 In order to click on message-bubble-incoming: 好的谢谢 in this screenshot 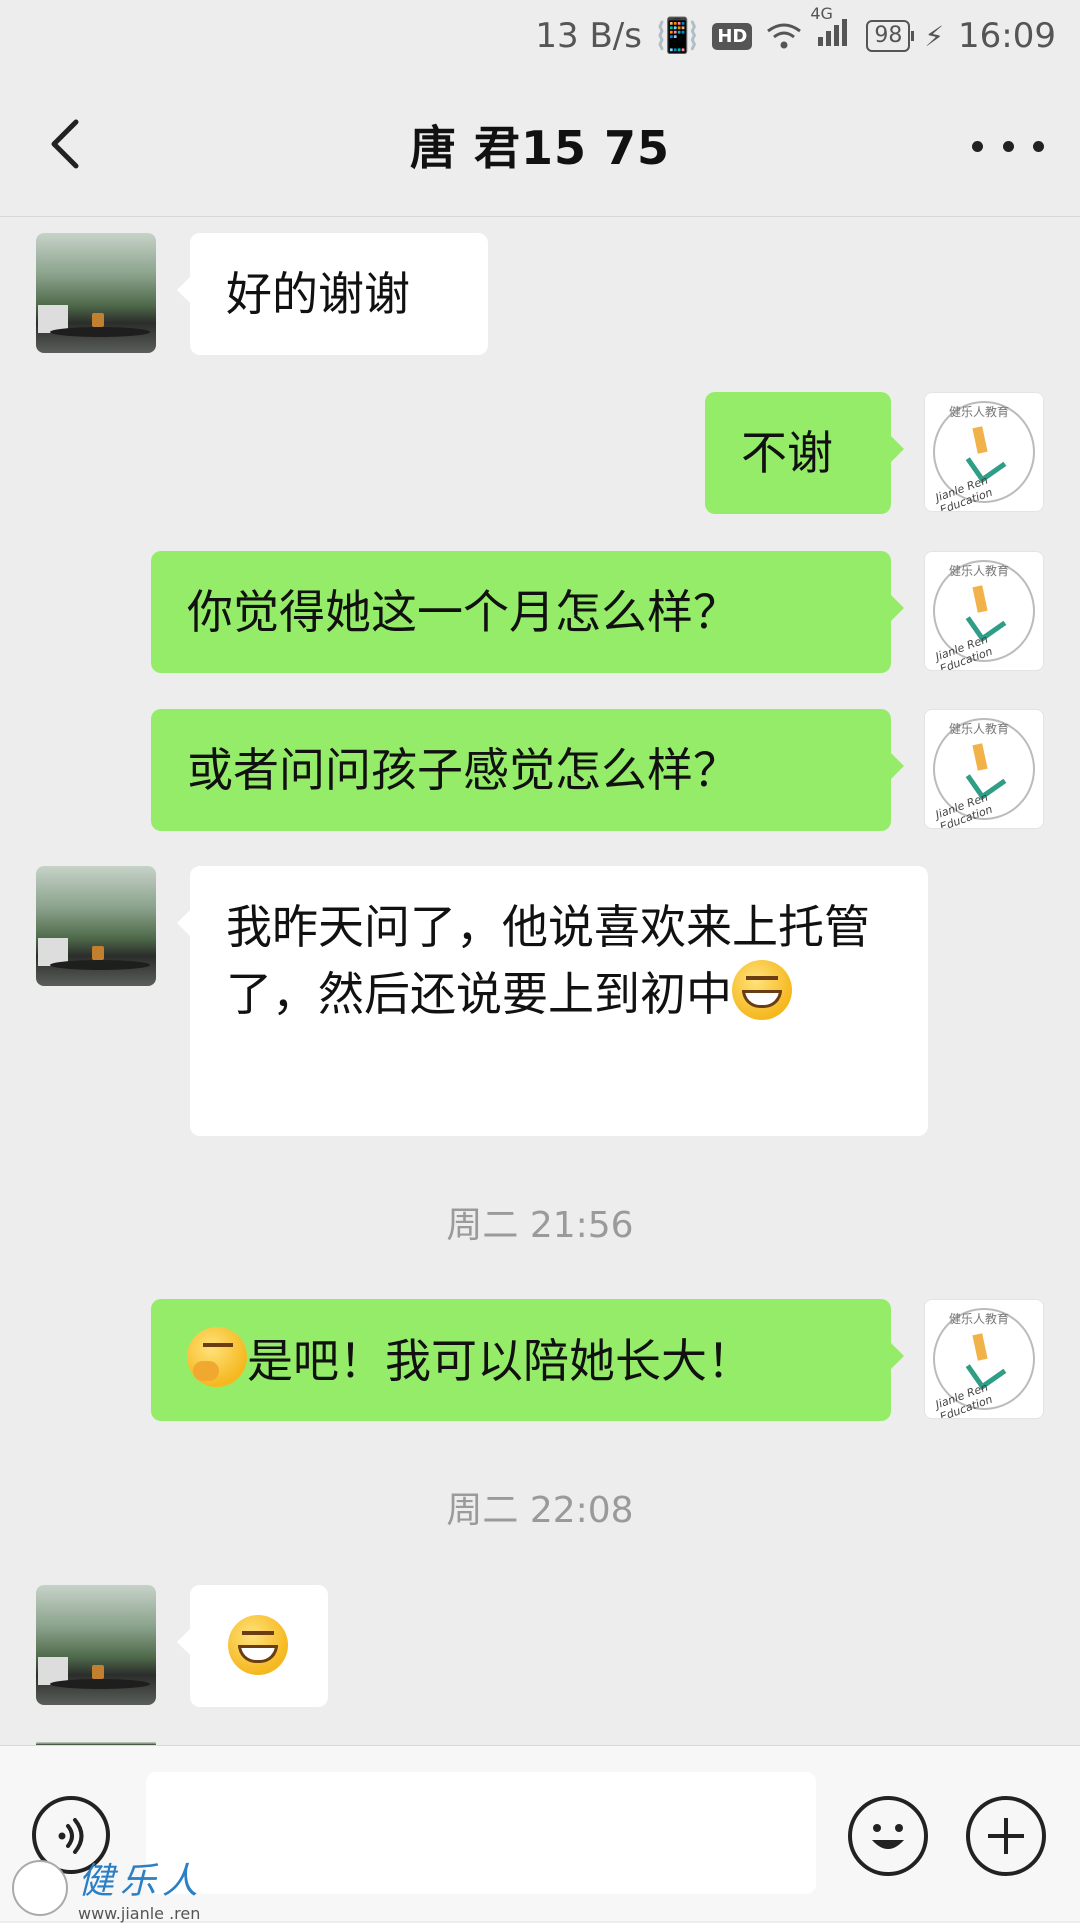, I will do `click(332, 294)`.